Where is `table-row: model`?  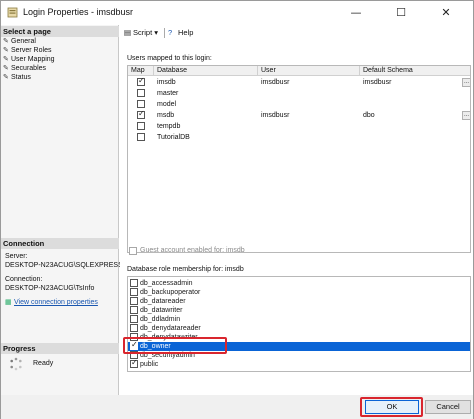 table-row: model is located at coordinates (299, 104).